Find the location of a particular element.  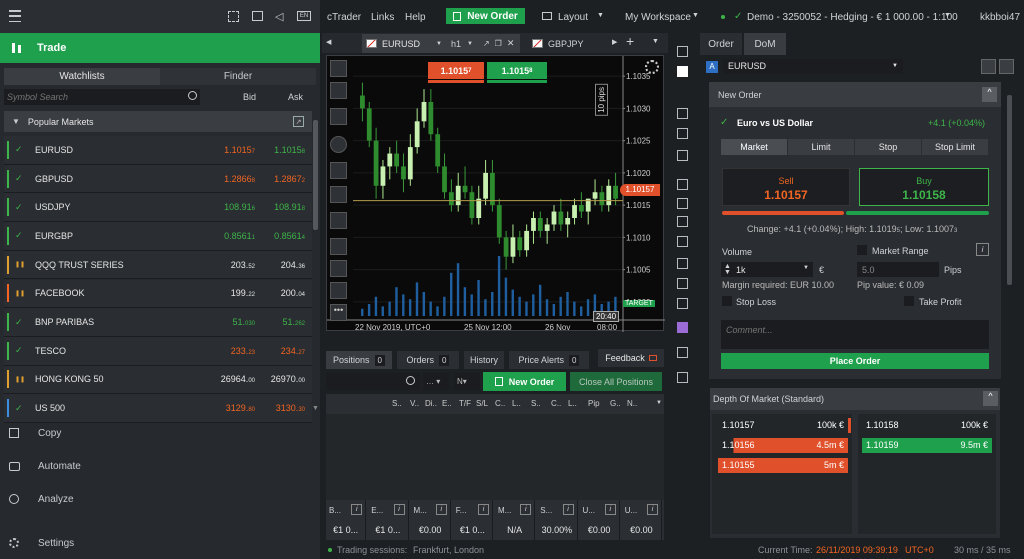

more-icon: ••• is located at coordinates (338, 312).